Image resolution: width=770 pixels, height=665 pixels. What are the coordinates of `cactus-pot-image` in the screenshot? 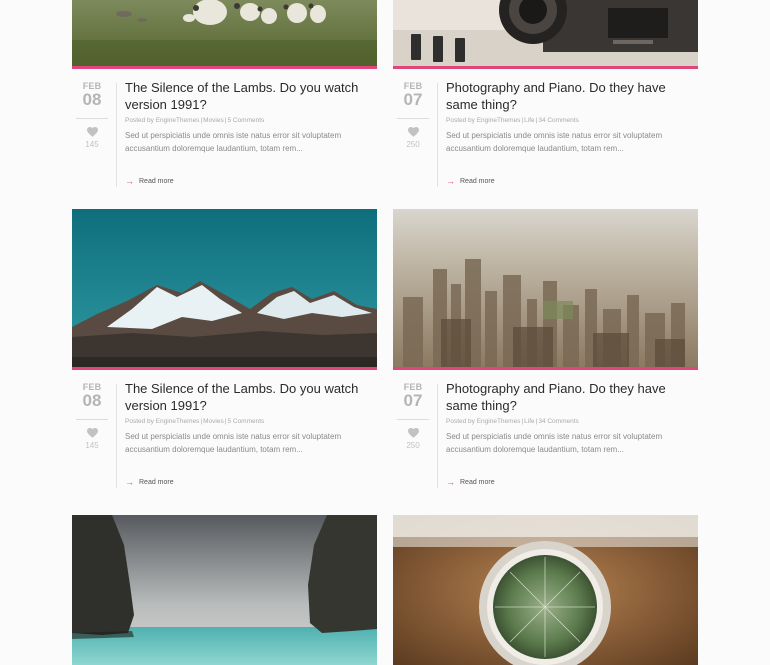 It's located at (545, 590).